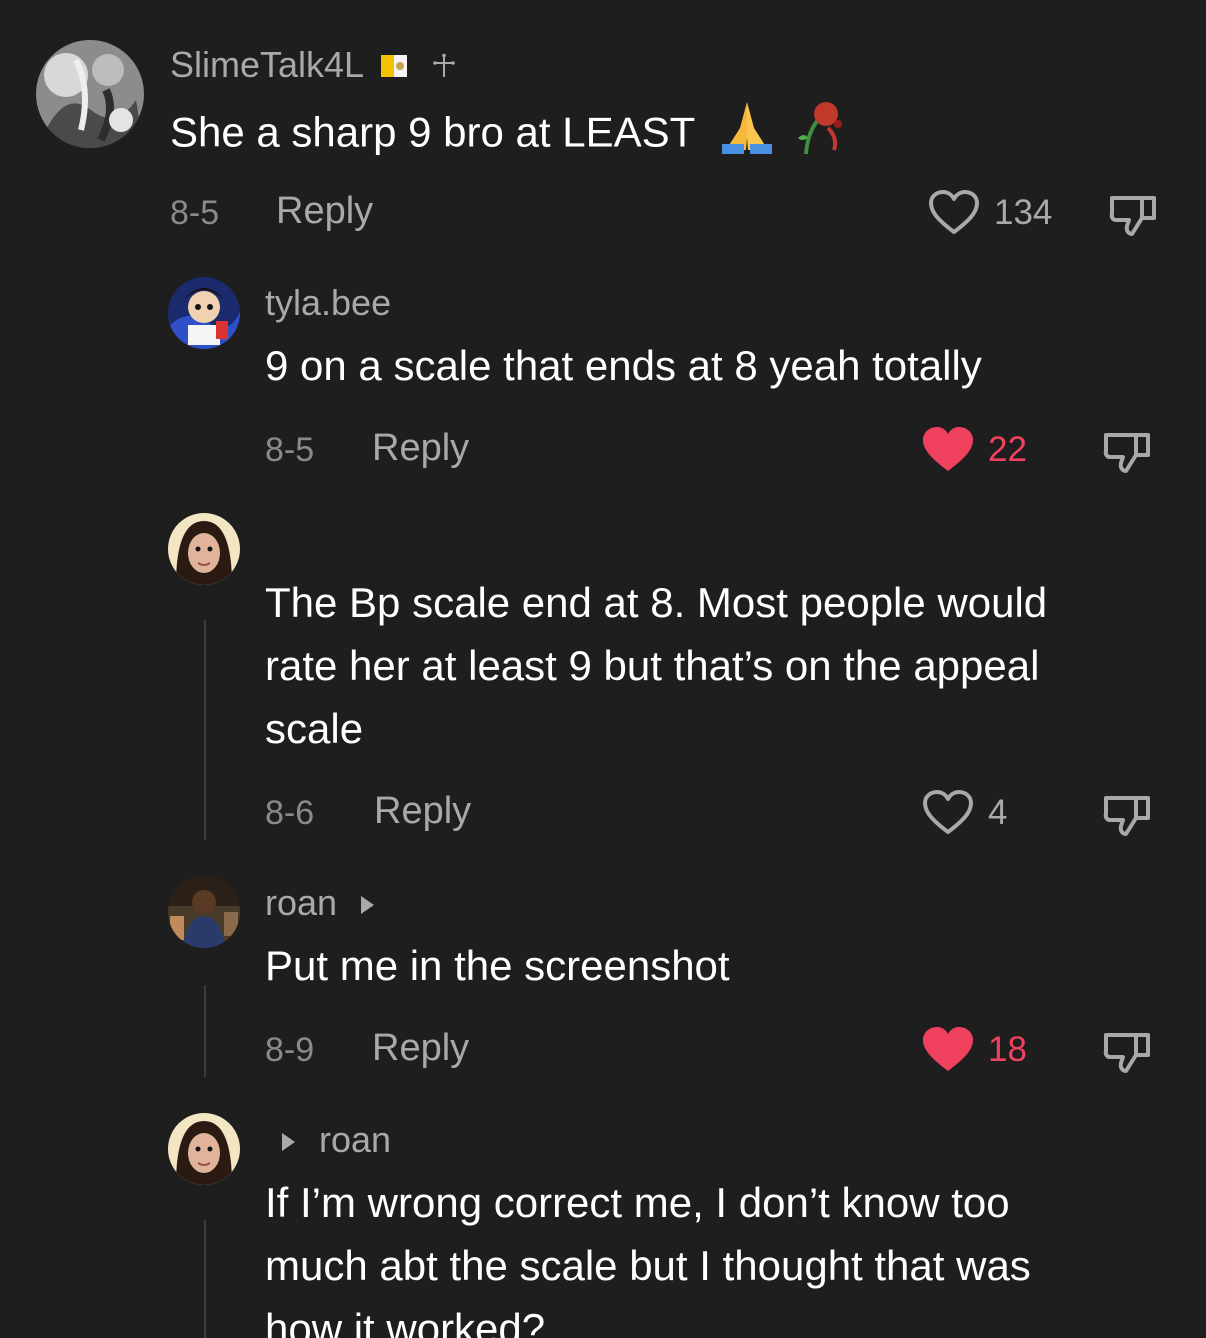 The width and height of the screenshot is (1206, 1338). Describe the element at coordinates (1007, 1049) in the screenshot. I see `like-count: 18` at that location.